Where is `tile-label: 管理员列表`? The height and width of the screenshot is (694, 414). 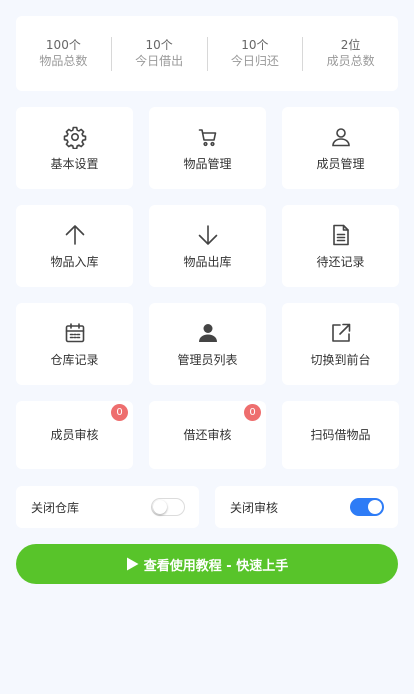 tile-label: 管理员列表 is located at coordinates (207, 360).